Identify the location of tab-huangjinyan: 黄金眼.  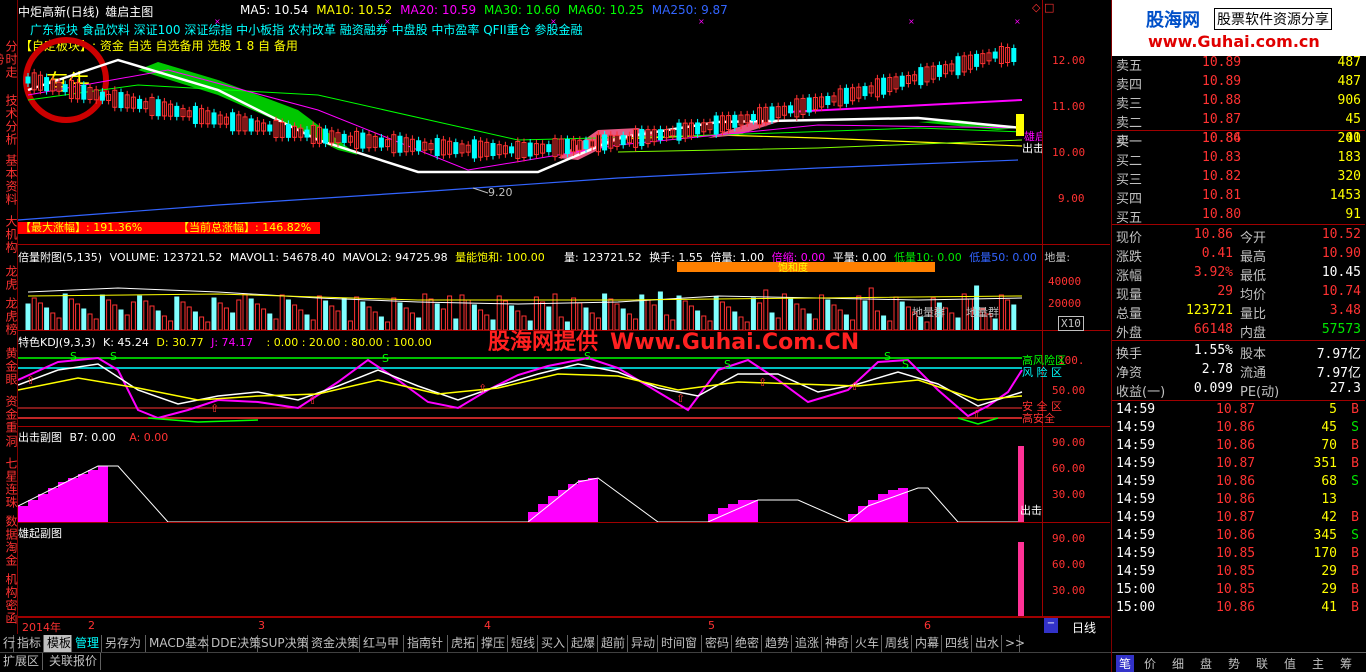
(9, 366).